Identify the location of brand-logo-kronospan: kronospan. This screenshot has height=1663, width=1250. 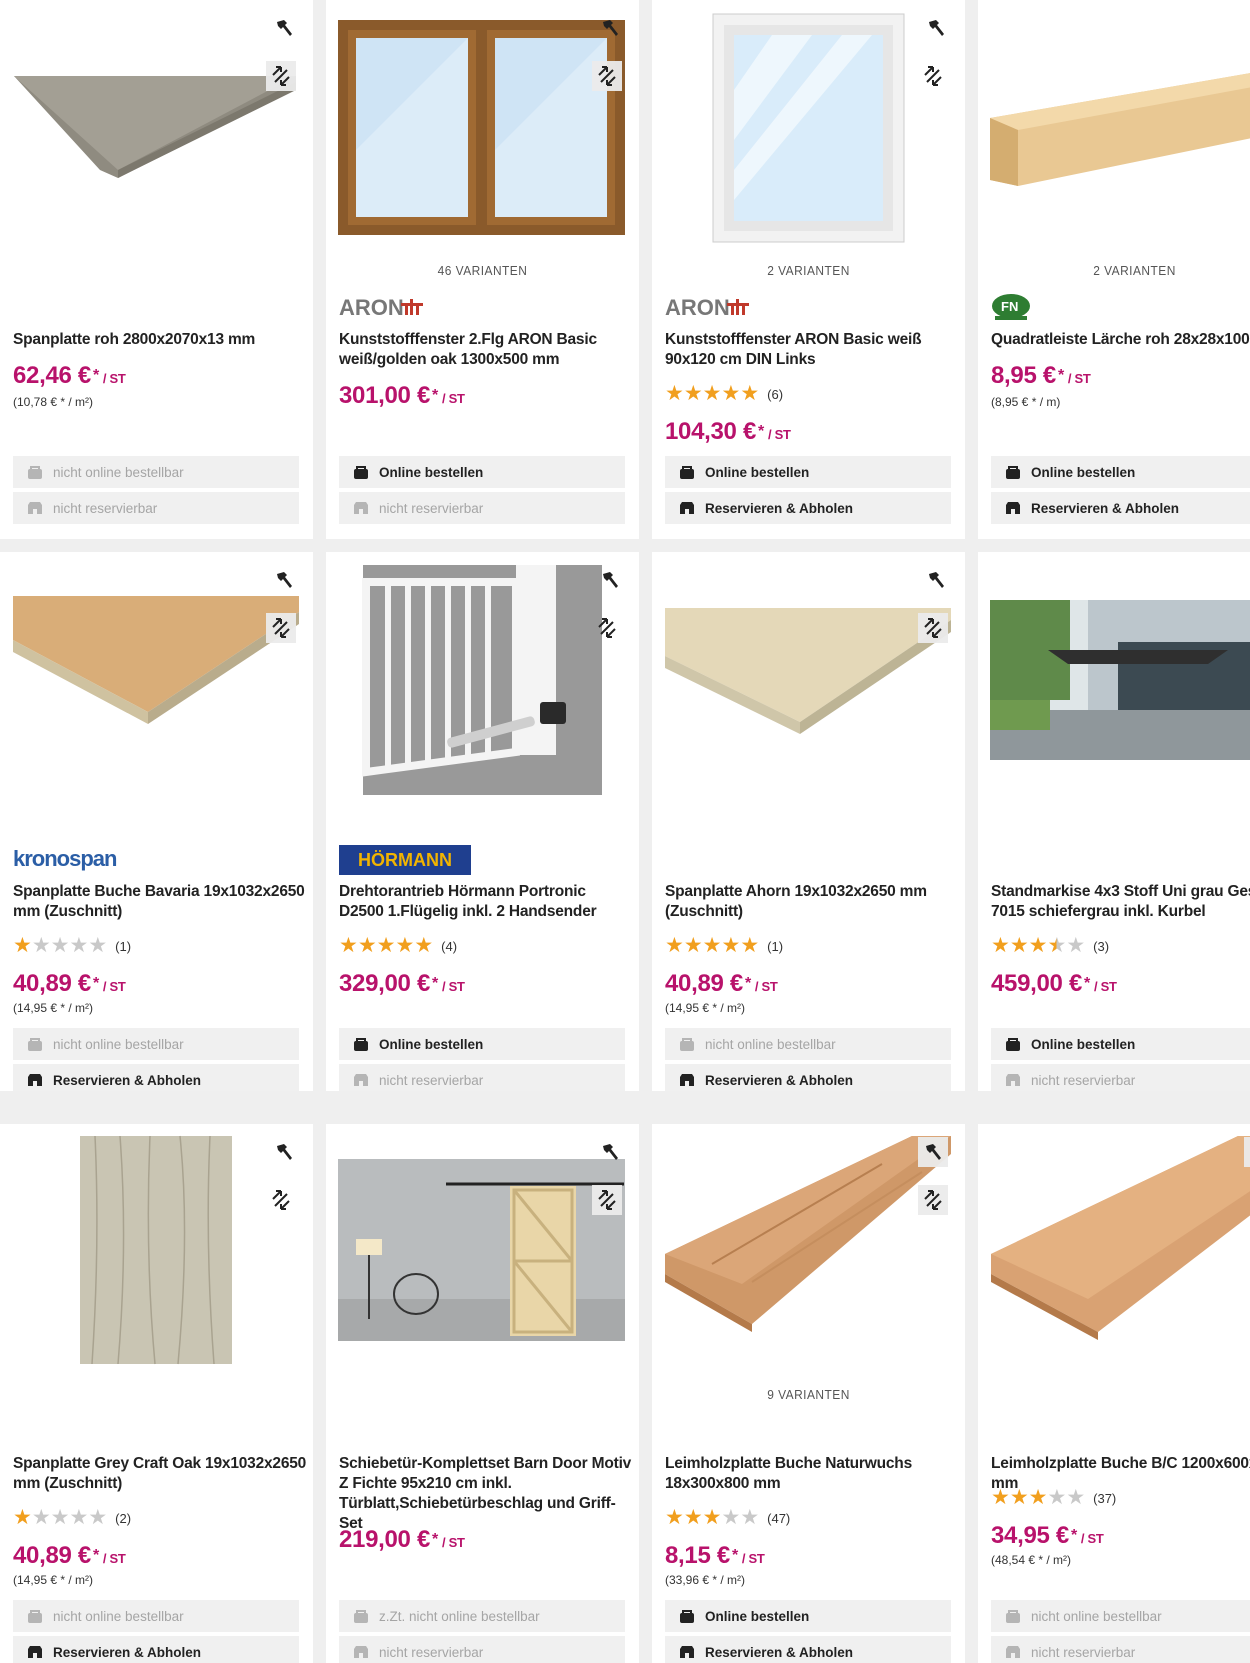
(83, 859).